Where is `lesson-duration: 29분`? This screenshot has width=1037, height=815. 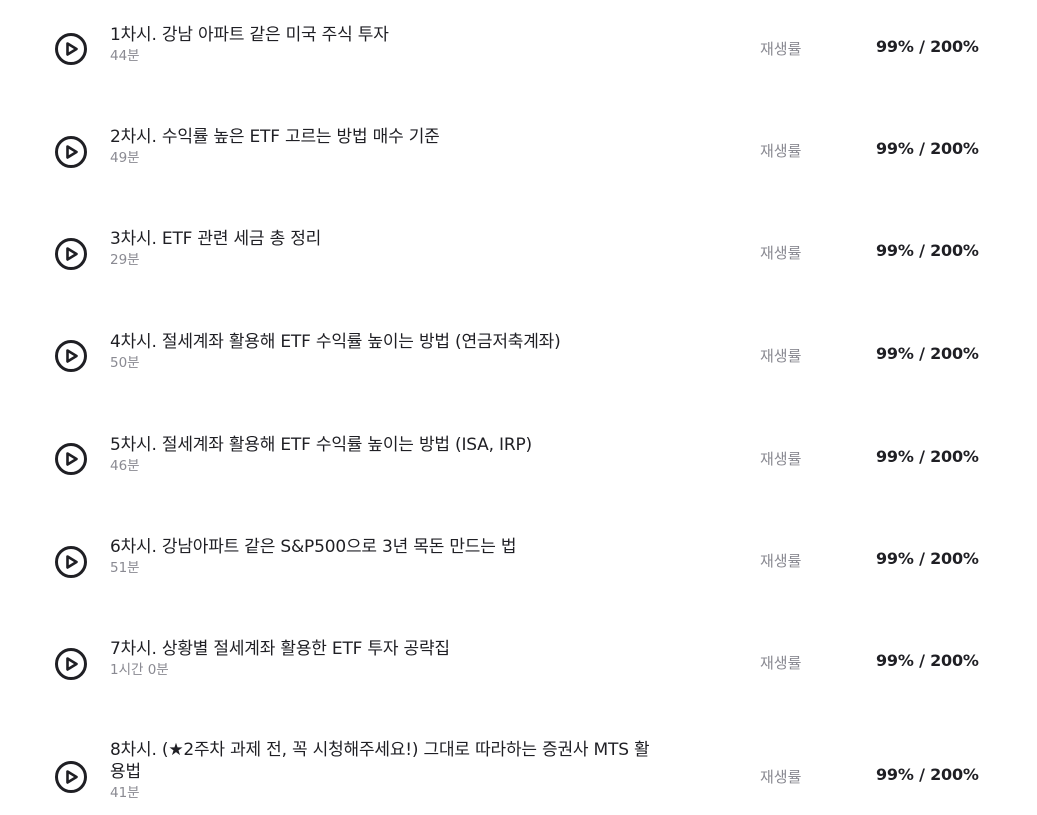 lesson-duration: 29분 is located at coordinates (125, 260).